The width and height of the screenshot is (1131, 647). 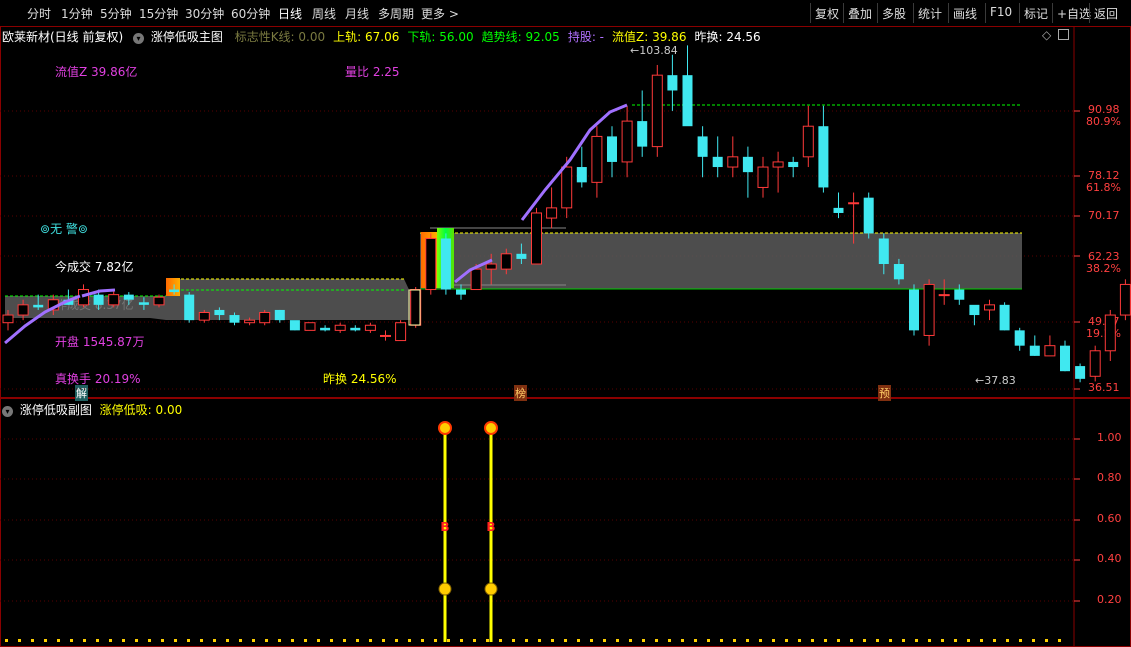 What do you see at coordinates (586, 37) in the screenshot?
I see `indicator-param: 持股: -` at bounding box center [586, 37].